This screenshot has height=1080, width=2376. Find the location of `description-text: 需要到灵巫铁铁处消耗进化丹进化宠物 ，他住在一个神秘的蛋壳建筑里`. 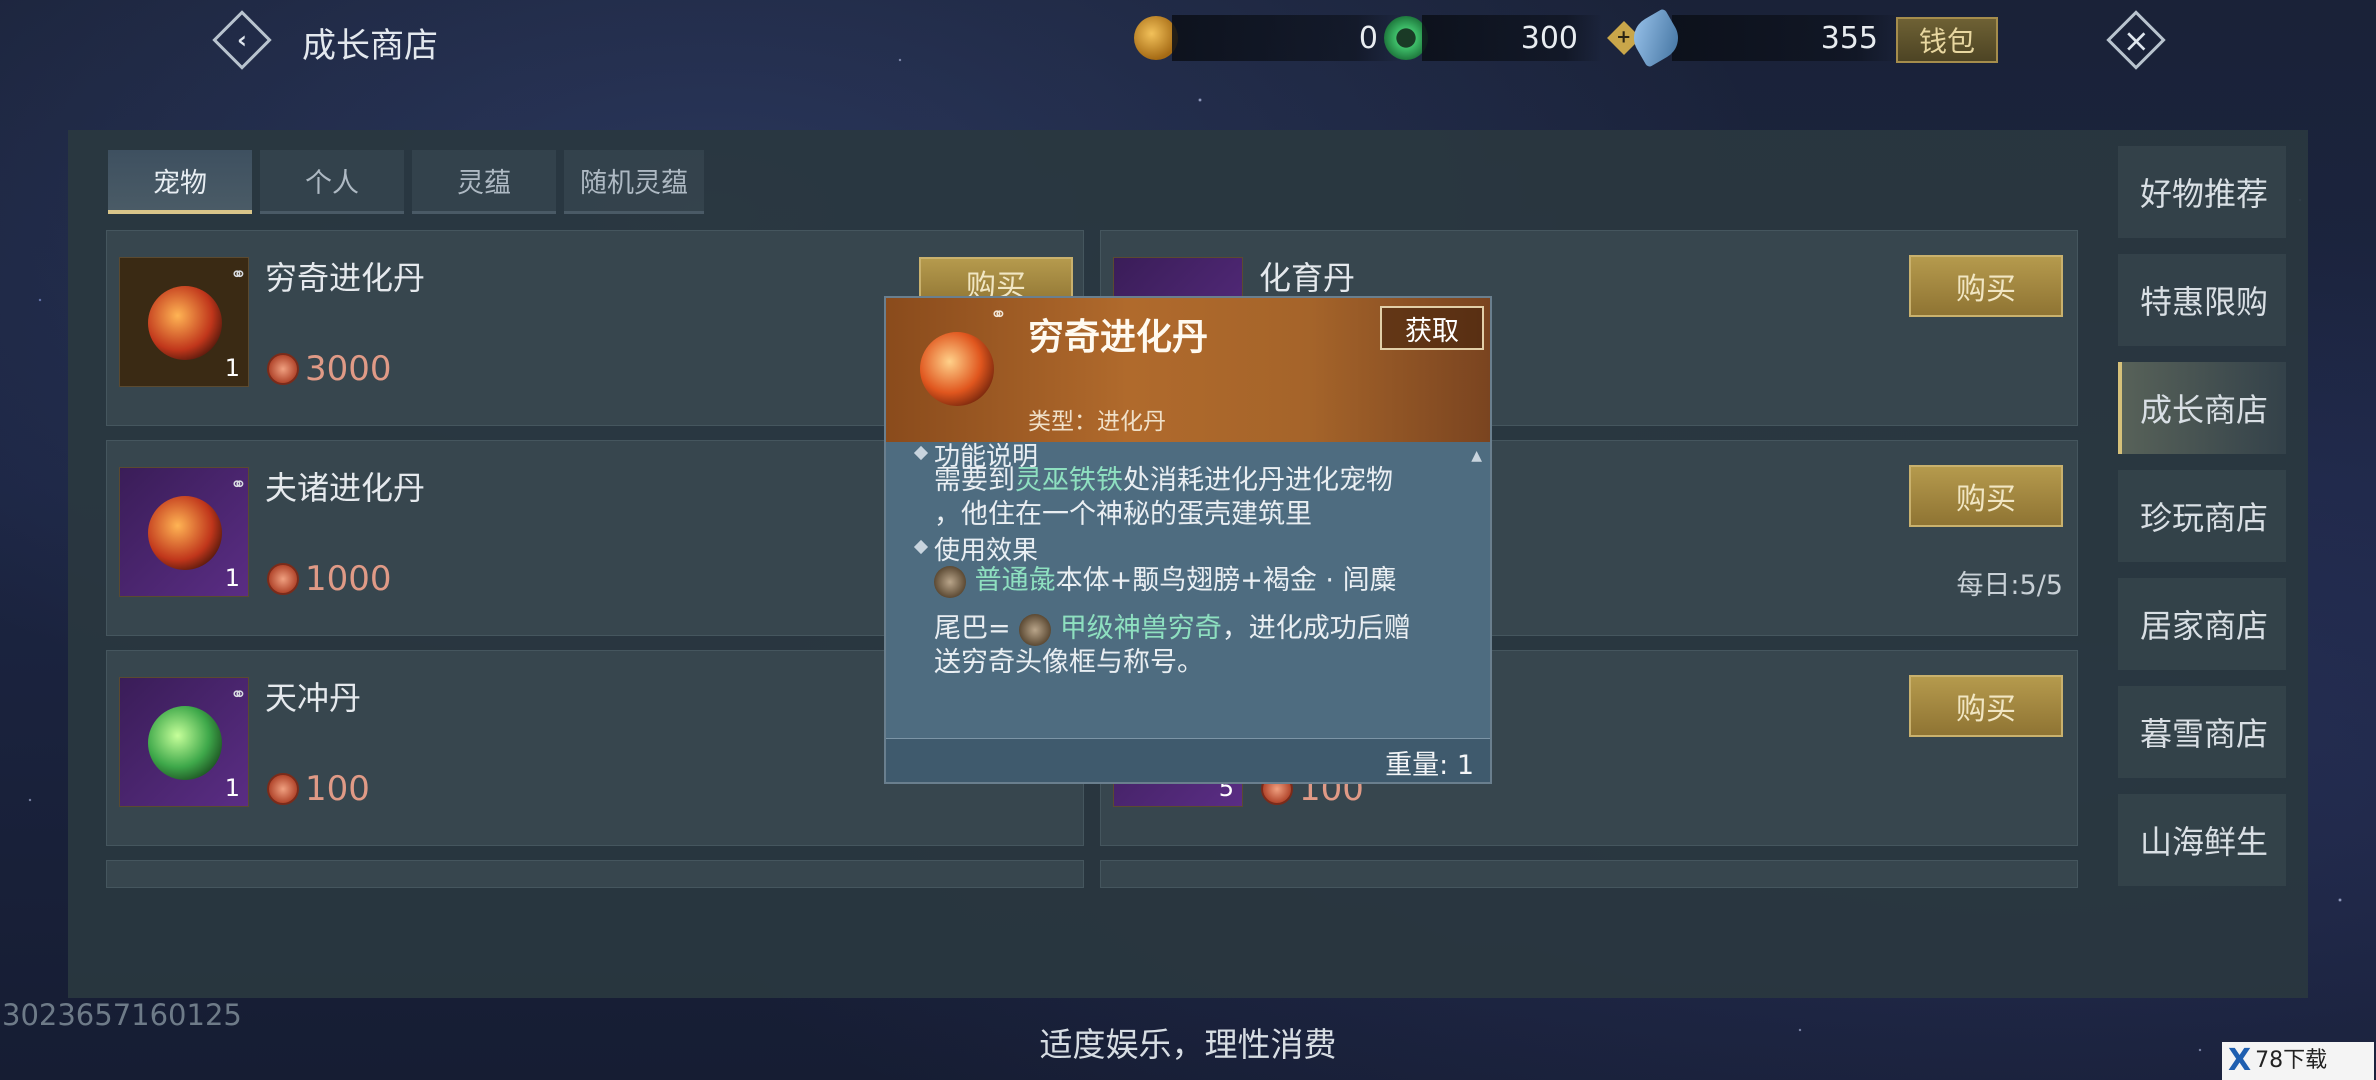

description-text: 需要到灵巫铁铁处消耗进化丹进化宠物 ，他住在一个神秘的蛋壳建筑里 is located at coordinates (1163, 497).